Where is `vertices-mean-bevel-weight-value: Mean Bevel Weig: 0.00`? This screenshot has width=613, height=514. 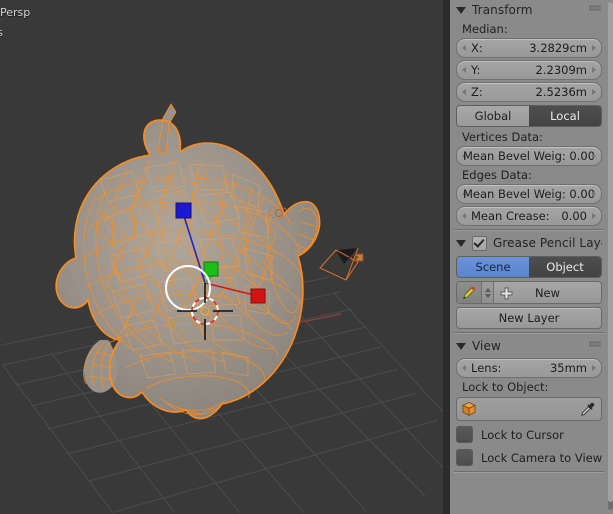
vertices-mean-bevel-weight-value: Mean Bevel Weig: 0.00 is located at coordinates (529, 156).